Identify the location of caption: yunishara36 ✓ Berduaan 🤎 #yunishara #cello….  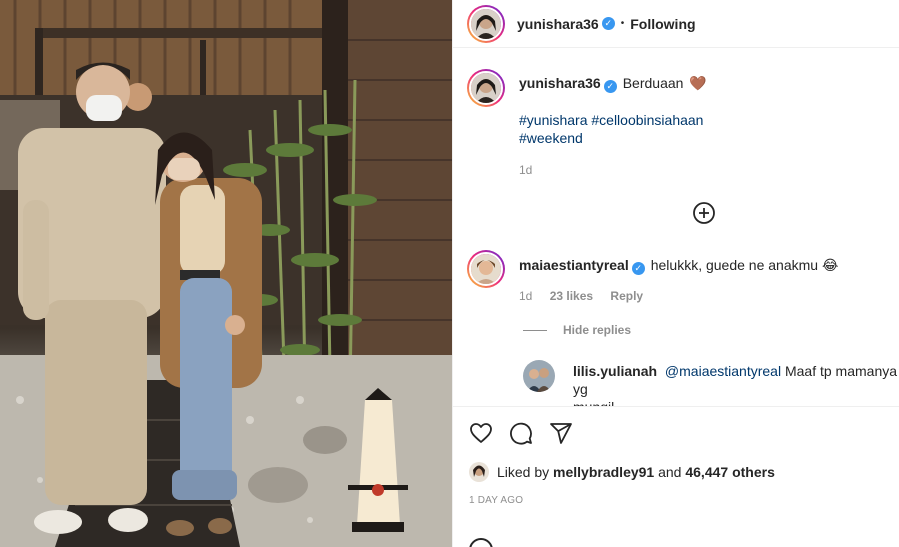
(587, 124).